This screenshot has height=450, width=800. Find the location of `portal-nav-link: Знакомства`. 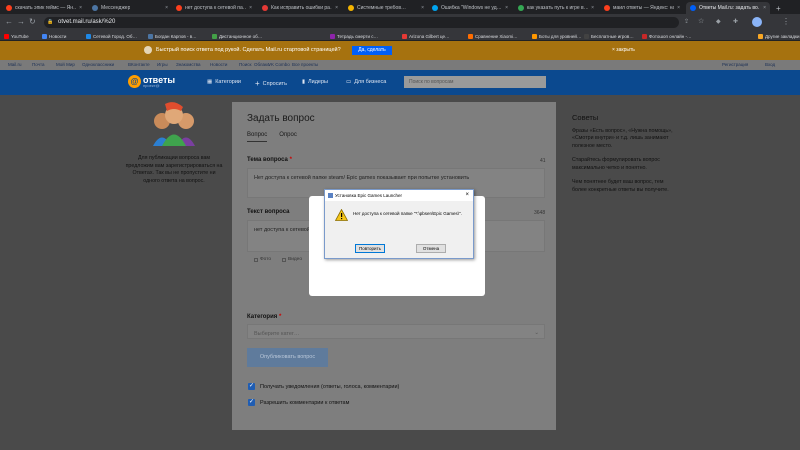

portal-nav-link: Знакомства is located at coordinates (188, 64).